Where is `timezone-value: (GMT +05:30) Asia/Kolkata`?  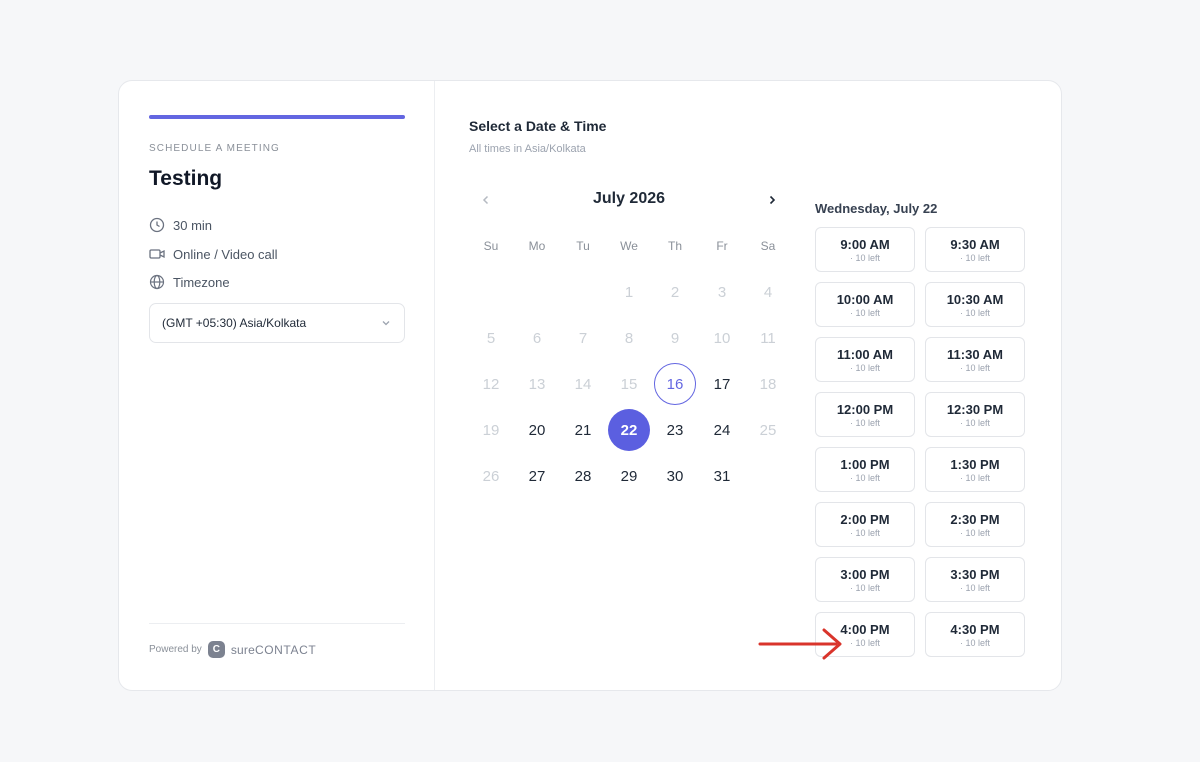 timezone-value: (GMT +05:30) Asia/Kolkata is located at coordinates (234, 323).